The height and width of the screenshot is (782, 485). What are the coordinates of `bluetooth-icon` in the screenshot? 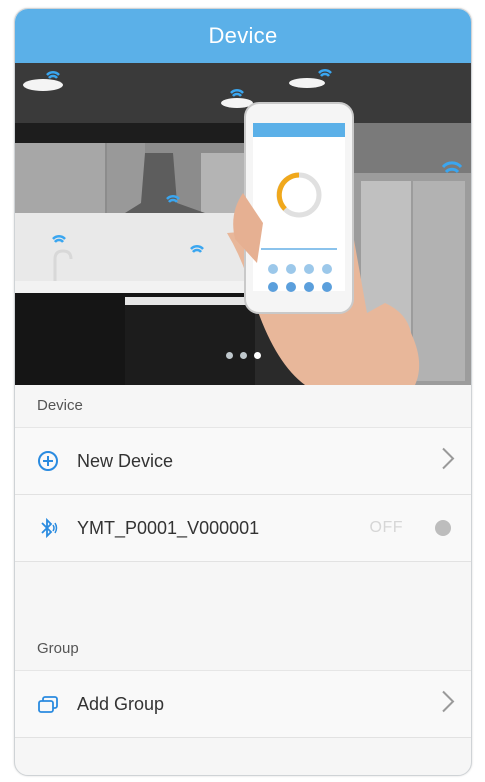 It's located at (48, 528).